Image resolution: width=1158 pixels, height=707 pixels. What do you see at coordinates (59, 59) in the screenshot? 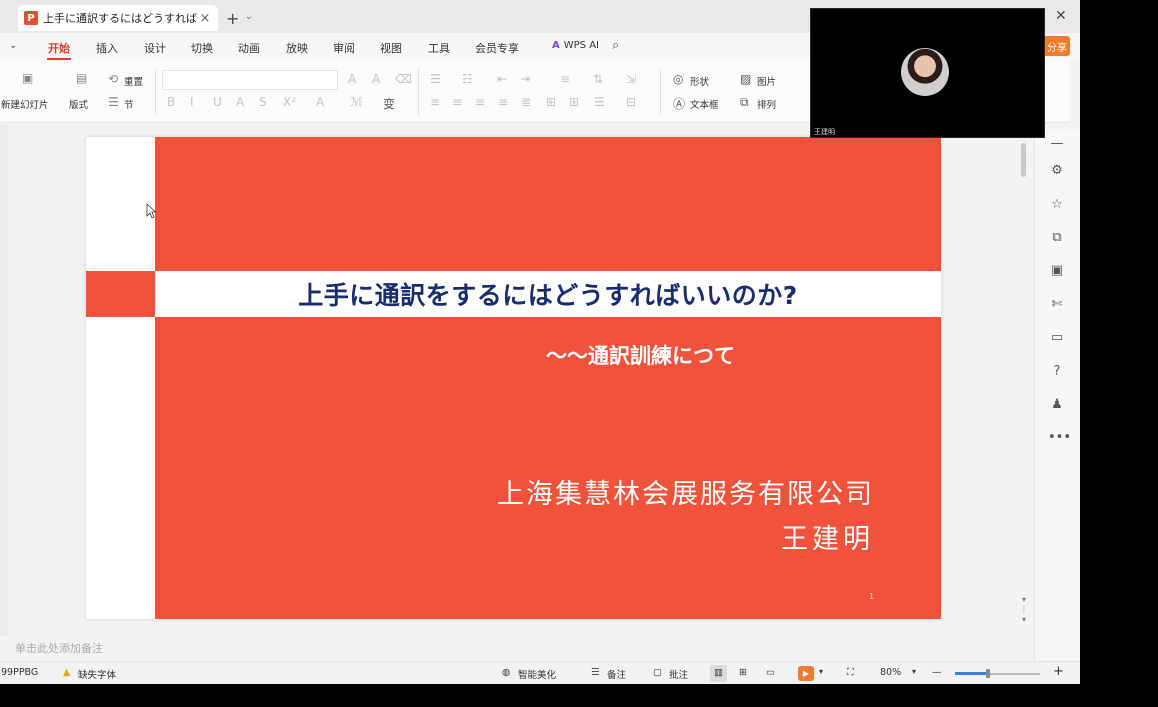
I see `active-tab-indicator` at bounding box center [59, 59].